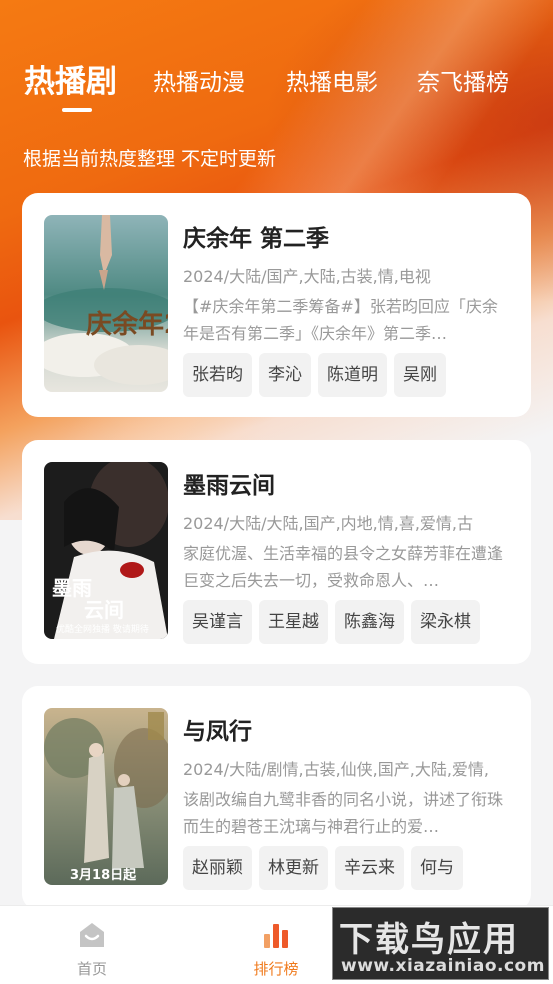 The width and height of the screenshot is (553, 984). What do you see at coordinates (328, 523) in the screenshot?
I see `drama-meta: 2024/大陆/大陆,国产,内地,情,喜,爱情,古` at bounding box center [328, 523].